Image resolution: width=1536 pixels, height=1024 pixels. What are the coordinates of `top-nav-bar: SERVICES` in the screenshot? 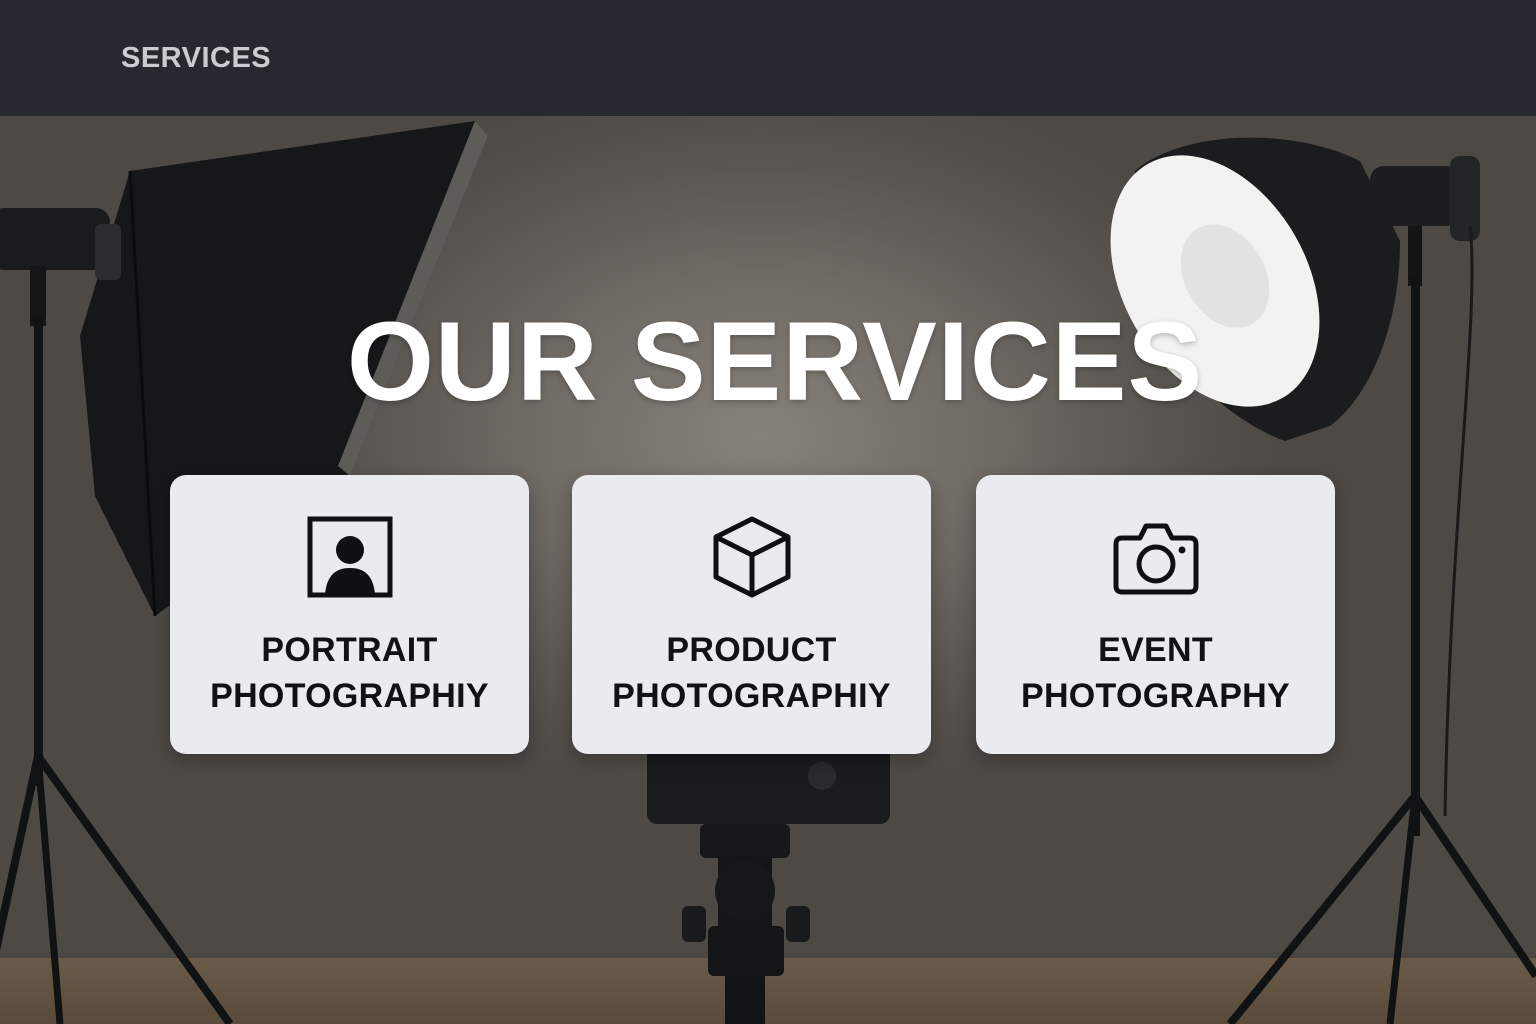 It's located at (768, 58).